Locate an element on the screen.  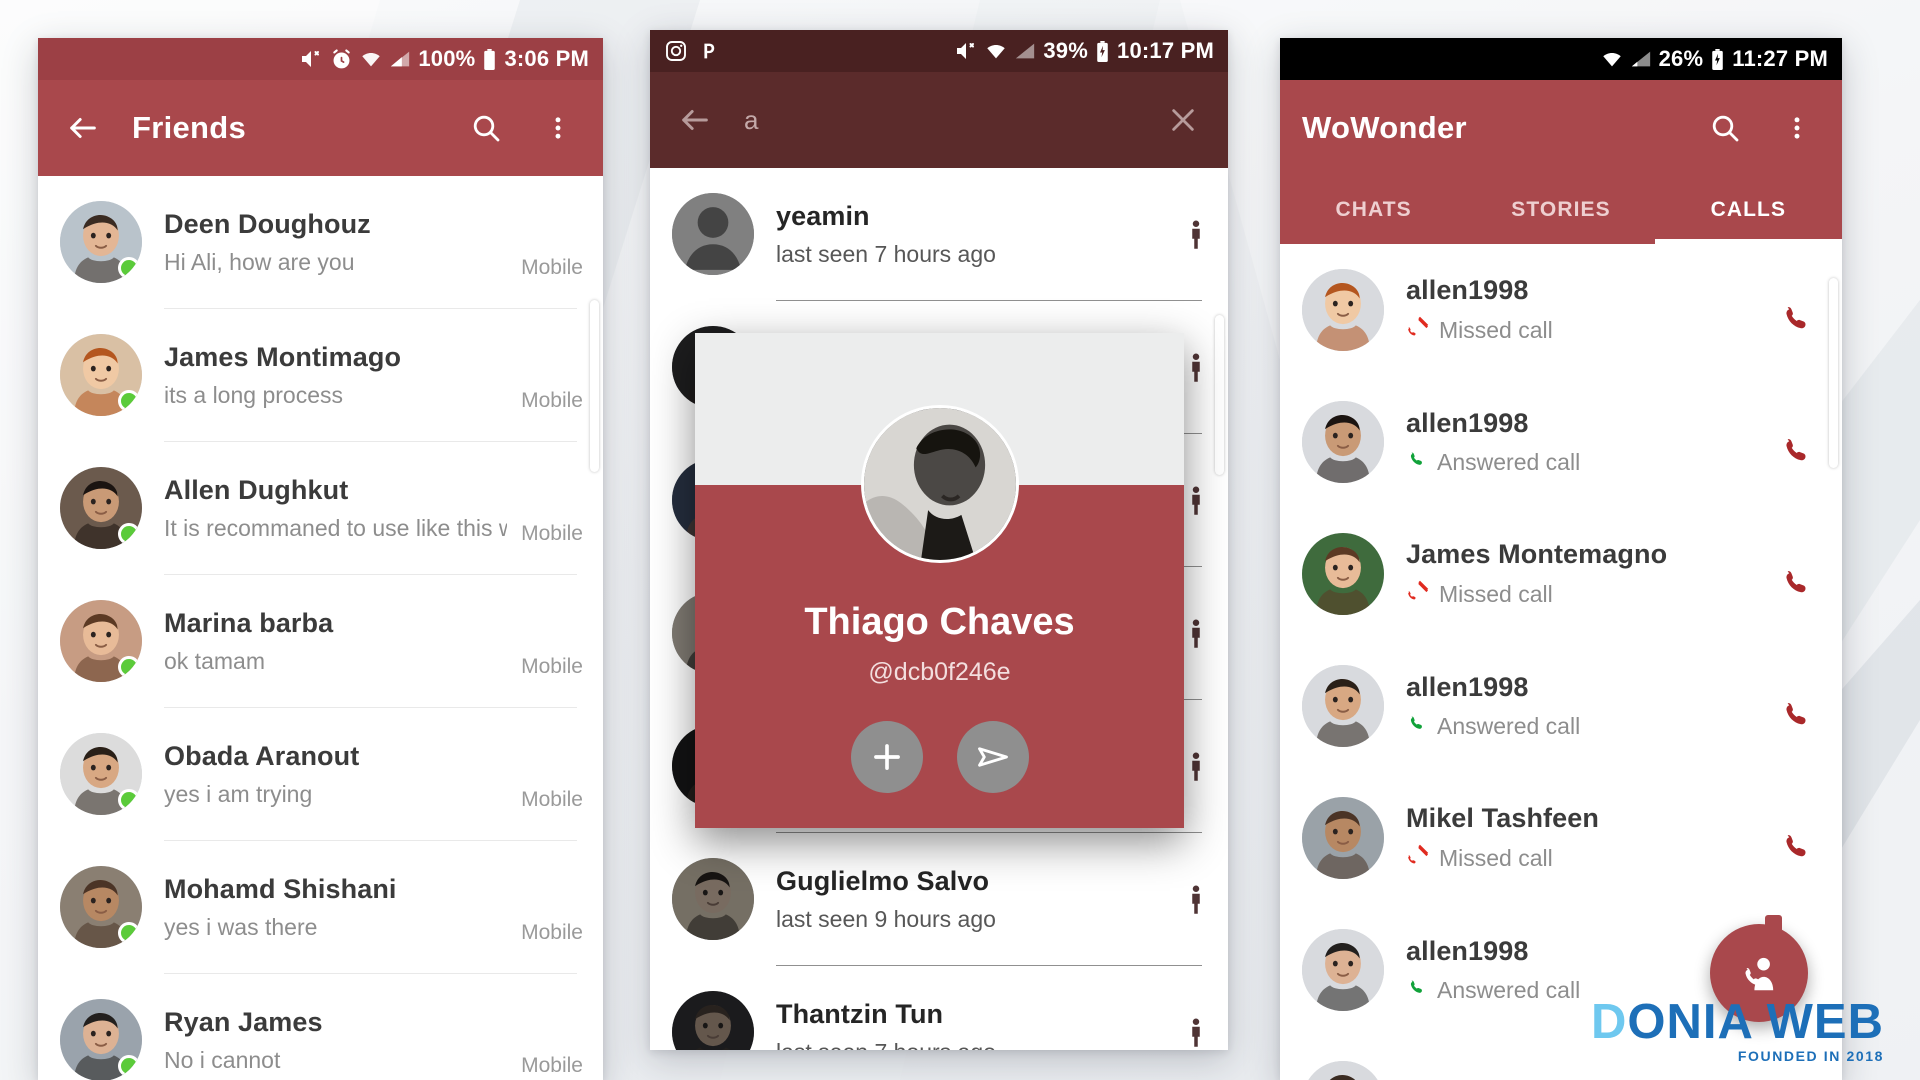
friend-name: James Montimago is located at coordinates (283, 356).